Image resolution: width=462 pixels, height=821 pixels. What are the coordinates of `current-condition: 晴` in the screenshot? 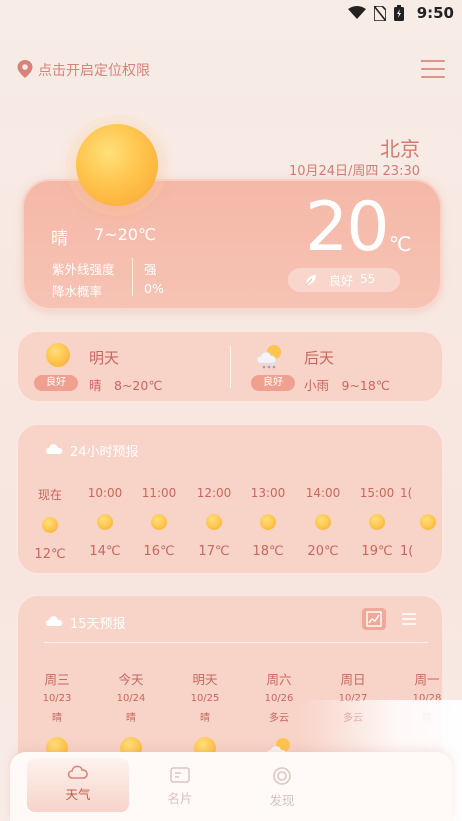 It's located at (59, 239).